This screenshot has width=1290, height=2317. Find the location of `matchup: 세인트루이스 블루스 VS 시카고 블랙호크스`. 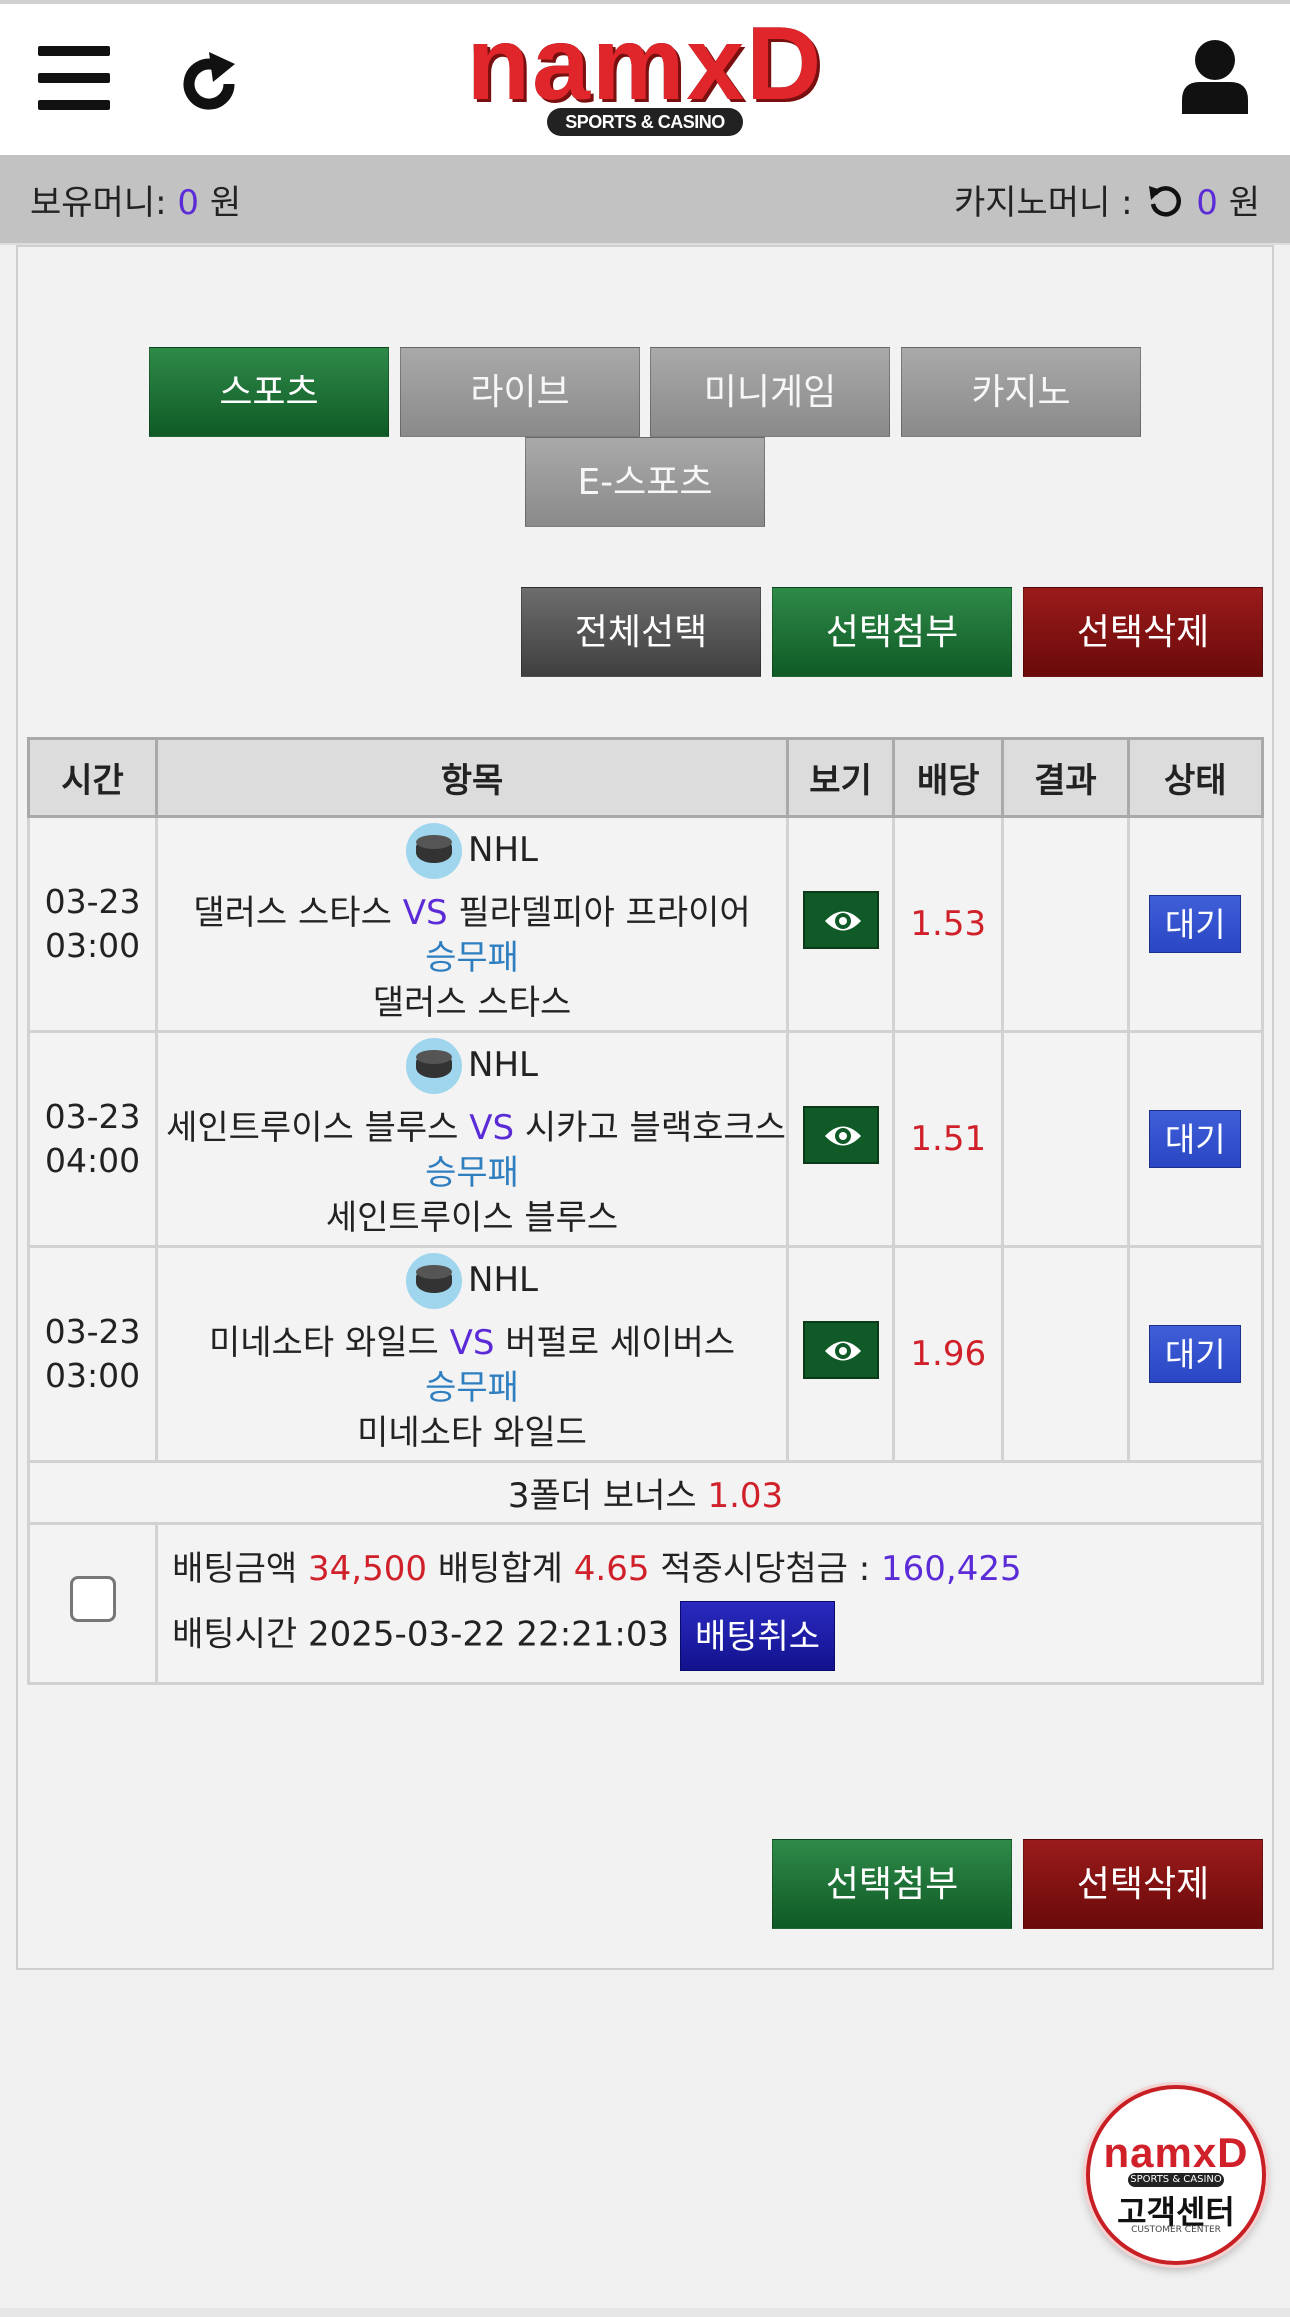

matchup: 세인트루이스 블루스 VS 시카고 블랙호크스 is located at coordinates (472, 1128).